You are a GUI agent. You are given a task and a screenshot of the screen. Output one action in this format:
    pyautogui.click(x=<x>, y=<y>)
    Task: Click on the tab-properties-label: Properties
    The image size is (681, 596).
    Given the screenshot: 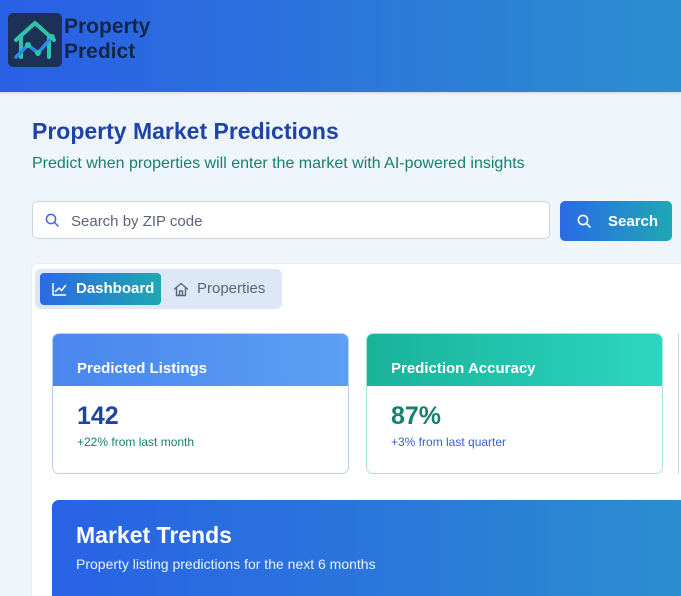 What is the action you would take?
    pyautogui.click(x=231, y=288)
    